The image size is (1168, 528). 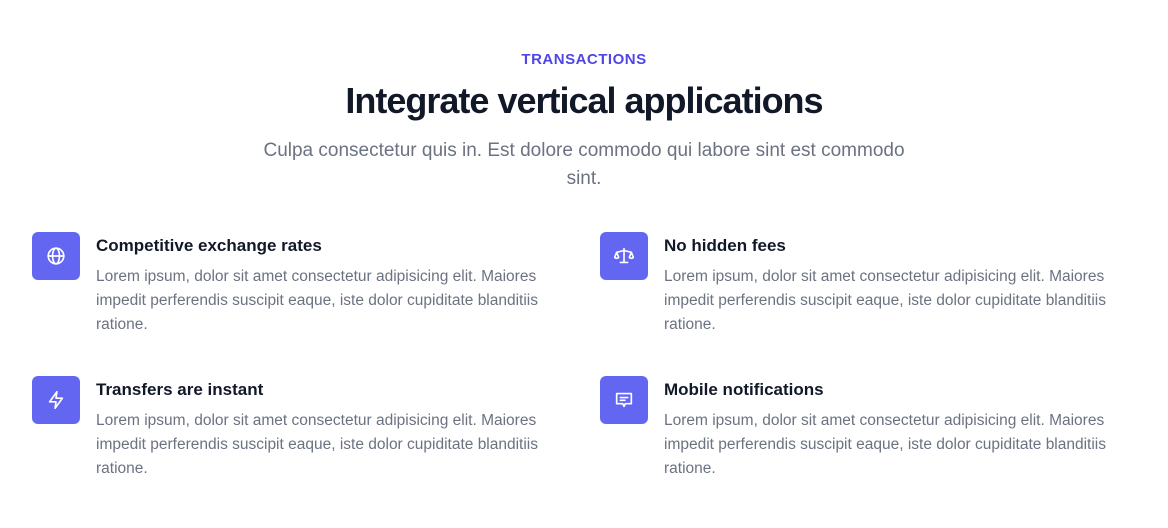 I want to click on feature-title: No hidden fees, so click(x=725, y=245).